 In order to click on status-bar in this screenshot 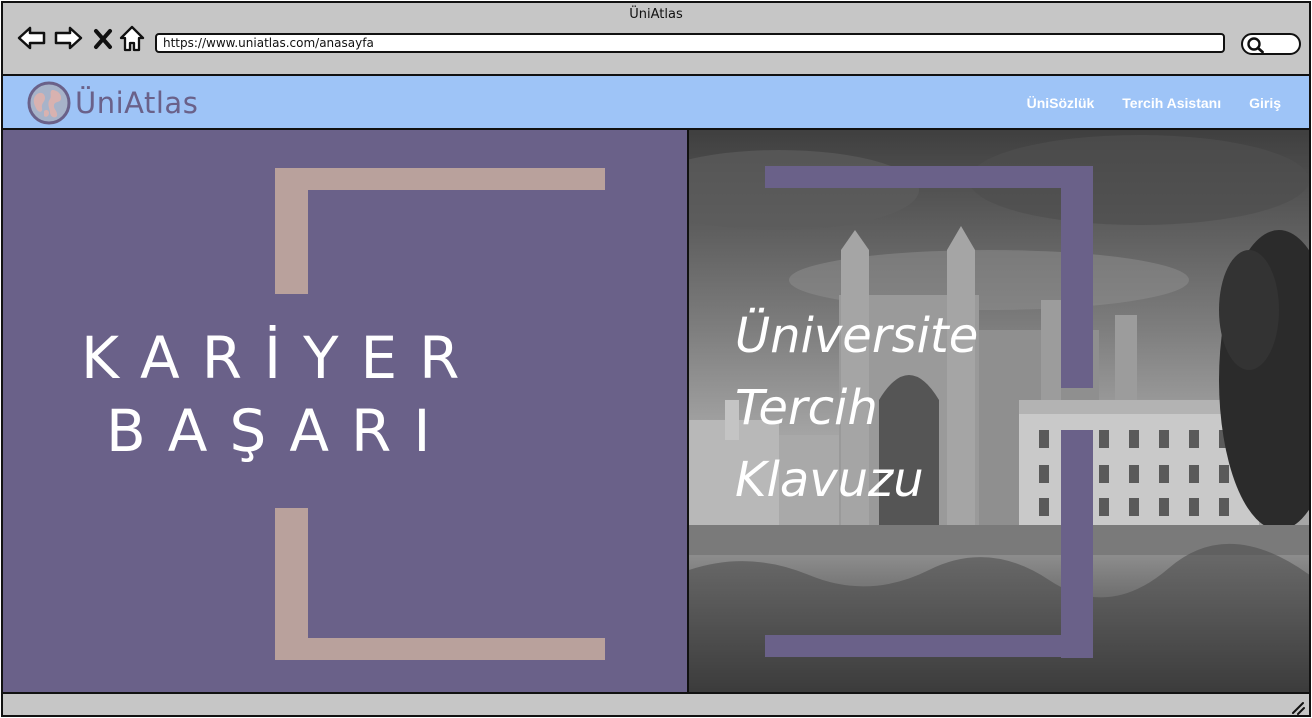, I will do `click(656, 703)`.